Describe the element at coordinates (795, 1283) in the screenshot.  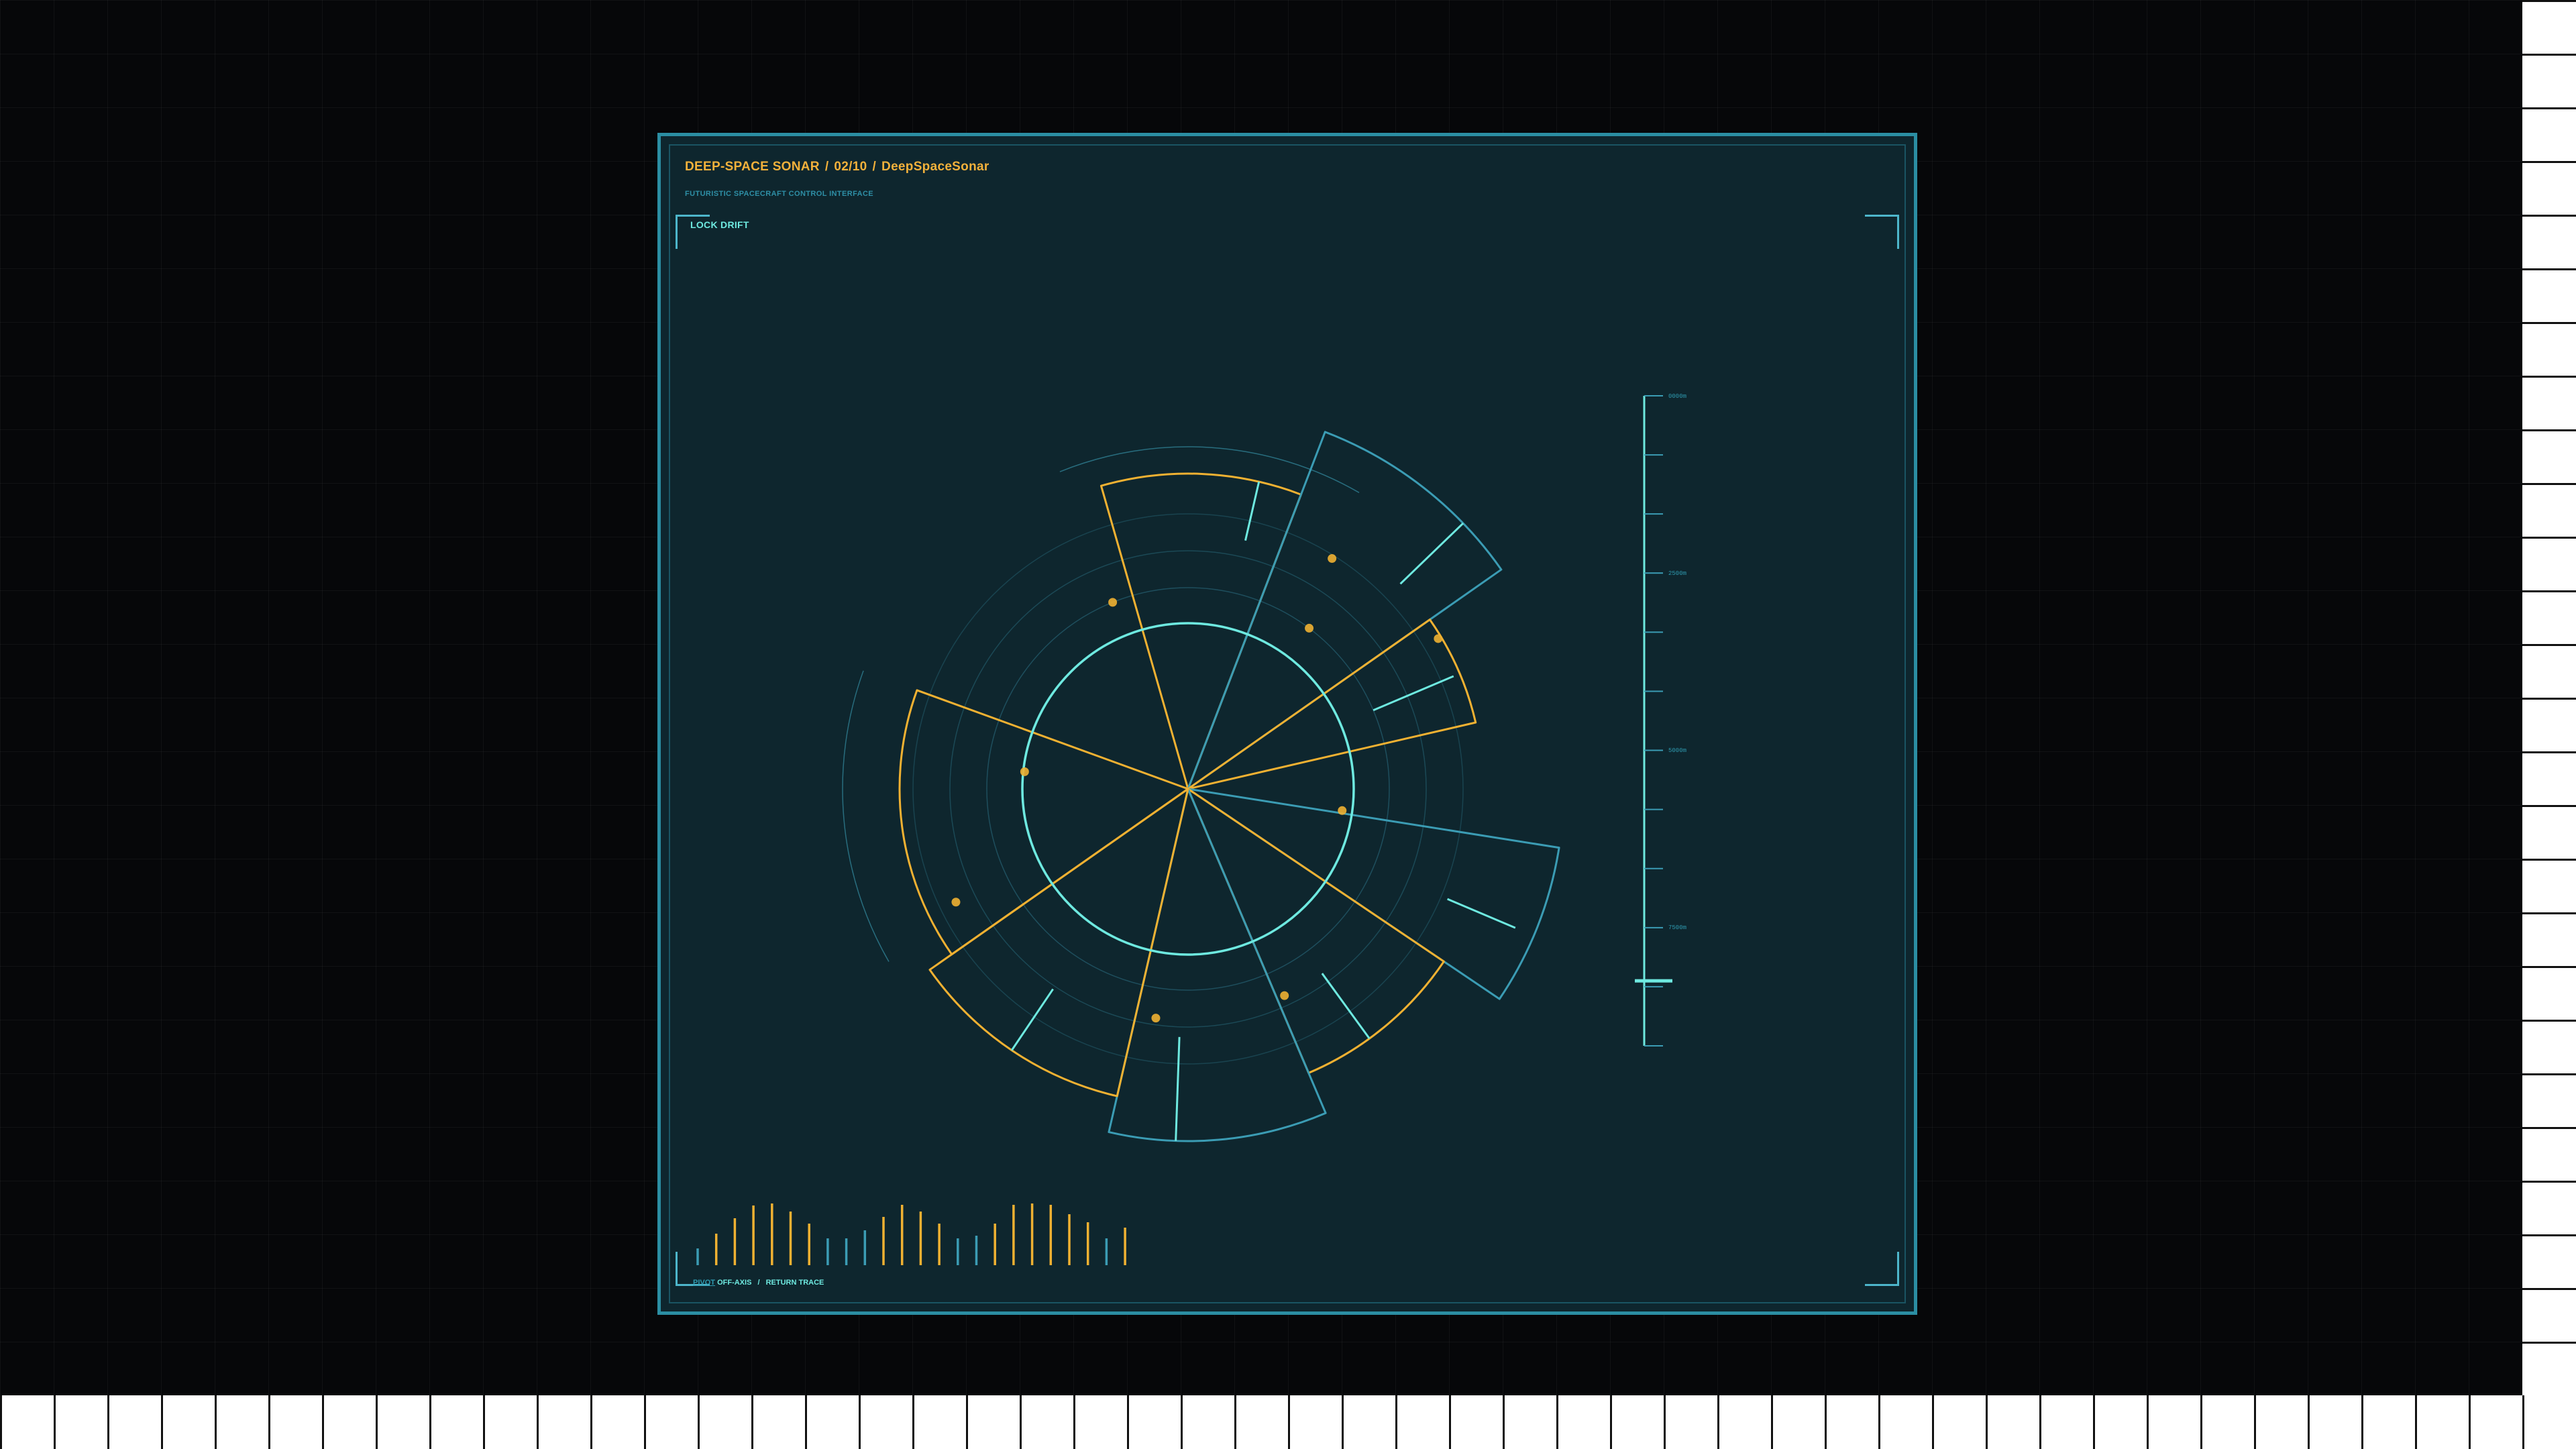
I see `return-trace-button: RETURN TRACE` at that location.